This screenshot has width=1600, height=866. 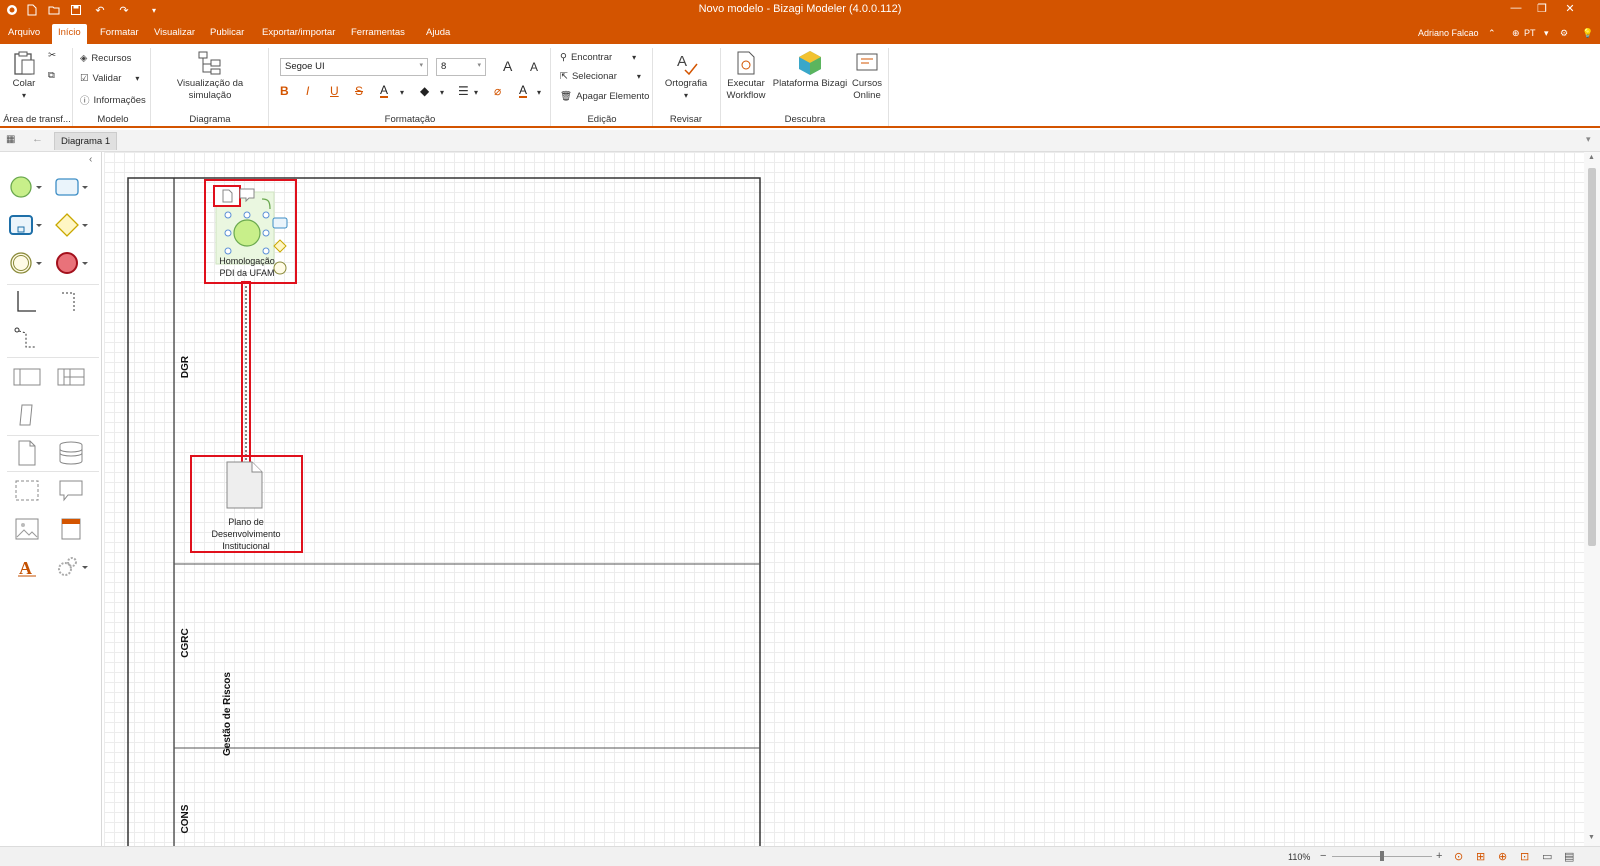 I want to click on language-dropdown-icon: ▾, so click(x=1546, y=33).